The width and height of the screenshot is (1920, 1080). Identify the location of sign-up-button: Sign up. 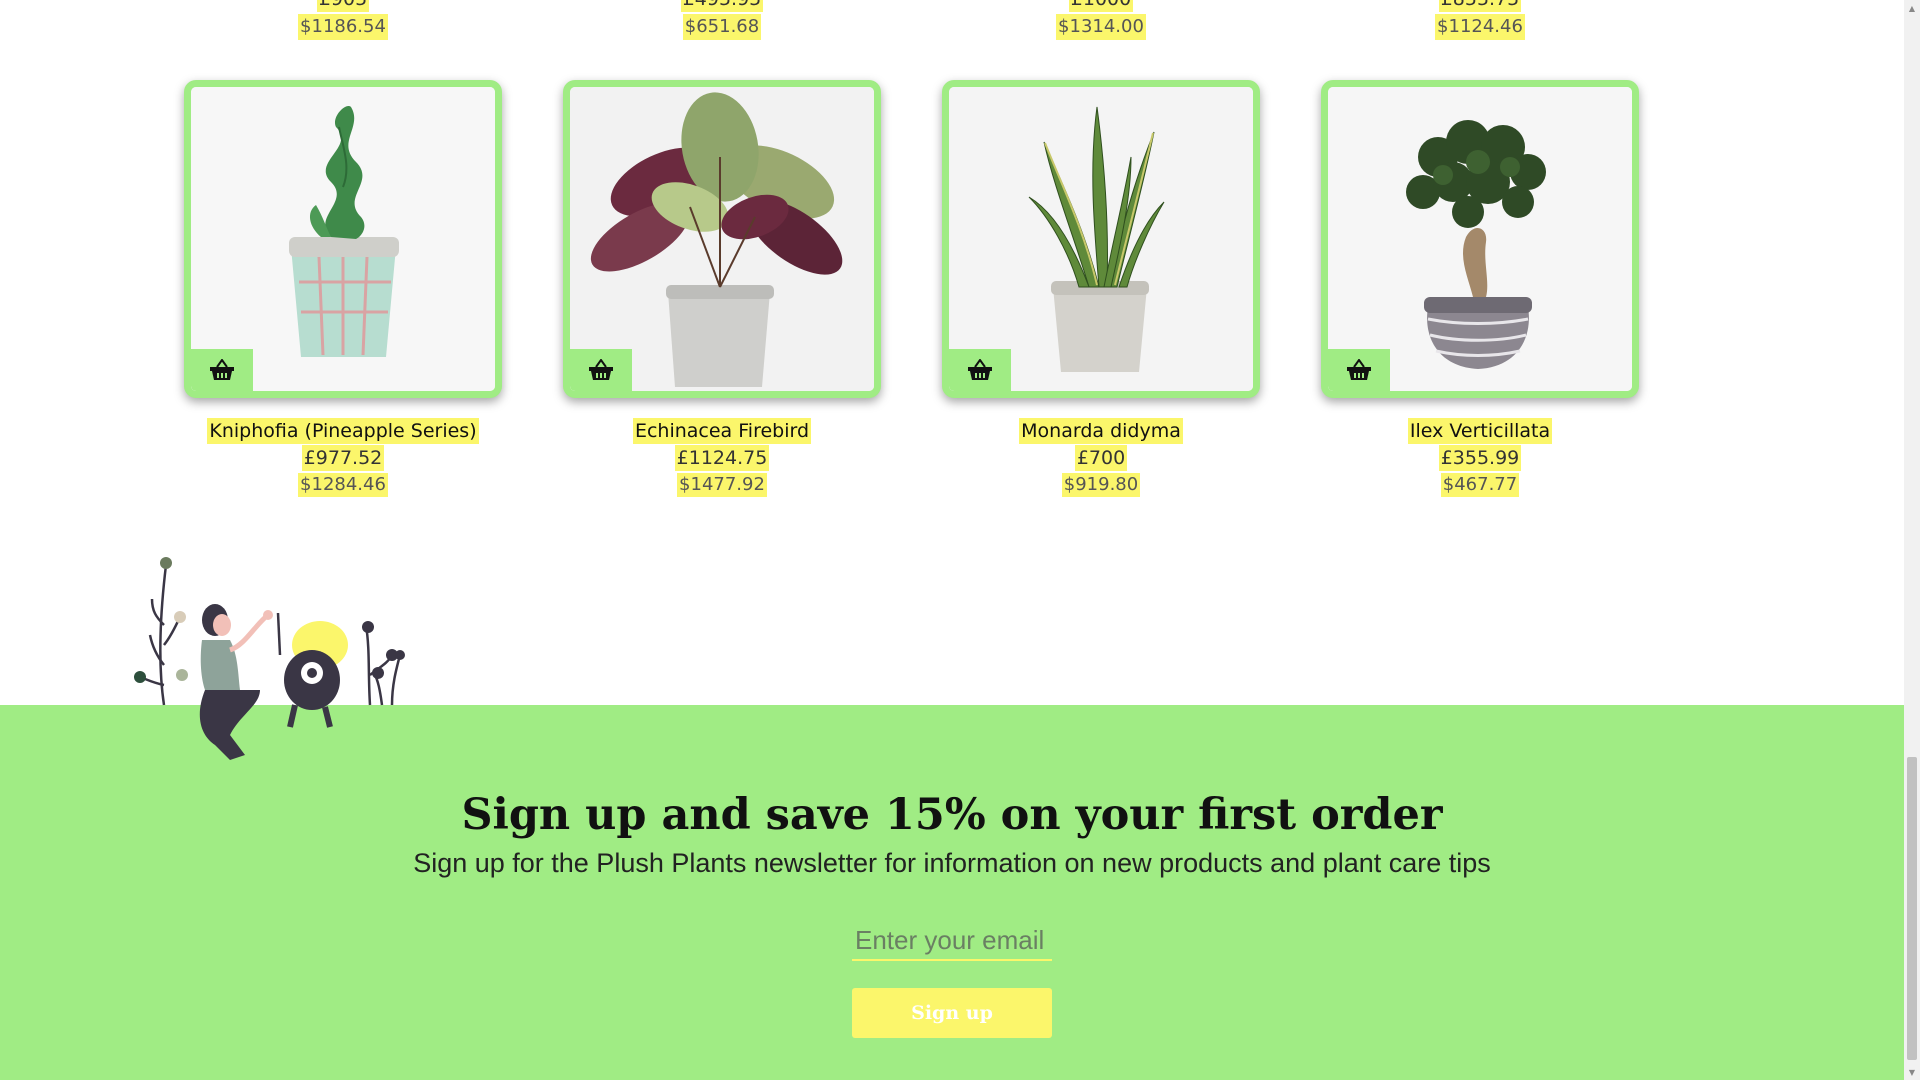
(952, 1013).